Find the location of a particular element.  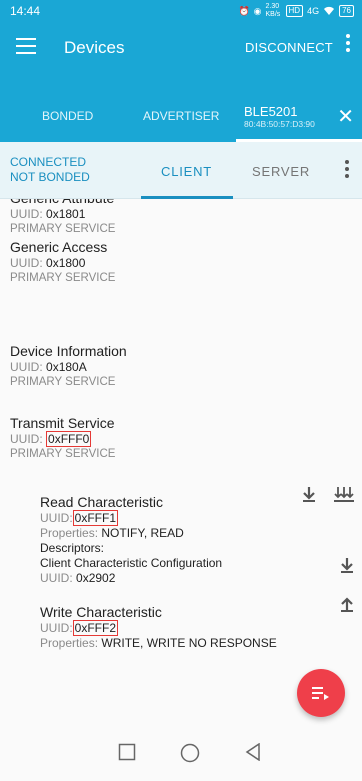

tab-device: BLE5201 80:4B:50:57:D3:90 is located at coordinates (279, 116).